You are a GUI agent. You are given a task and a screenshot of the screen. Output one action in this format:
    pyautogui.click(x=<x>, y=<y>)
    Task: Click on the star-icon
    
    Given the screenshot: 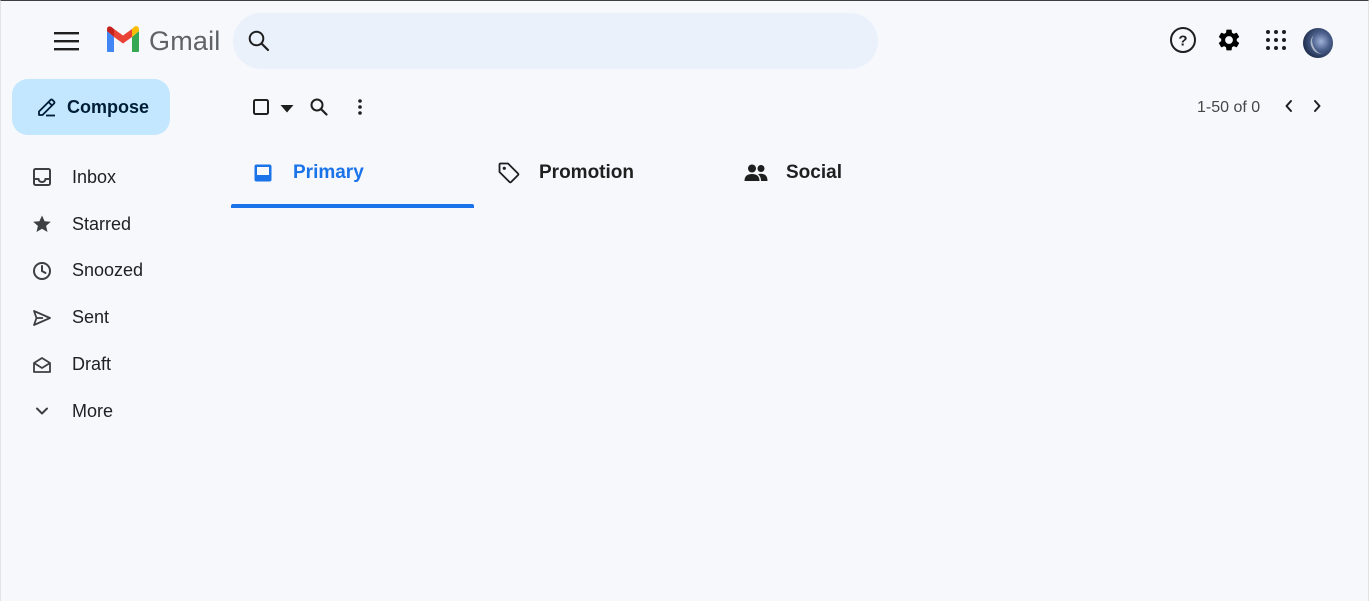 What is the action you would take?
    pyautogui.click(x=42, y=224)
    